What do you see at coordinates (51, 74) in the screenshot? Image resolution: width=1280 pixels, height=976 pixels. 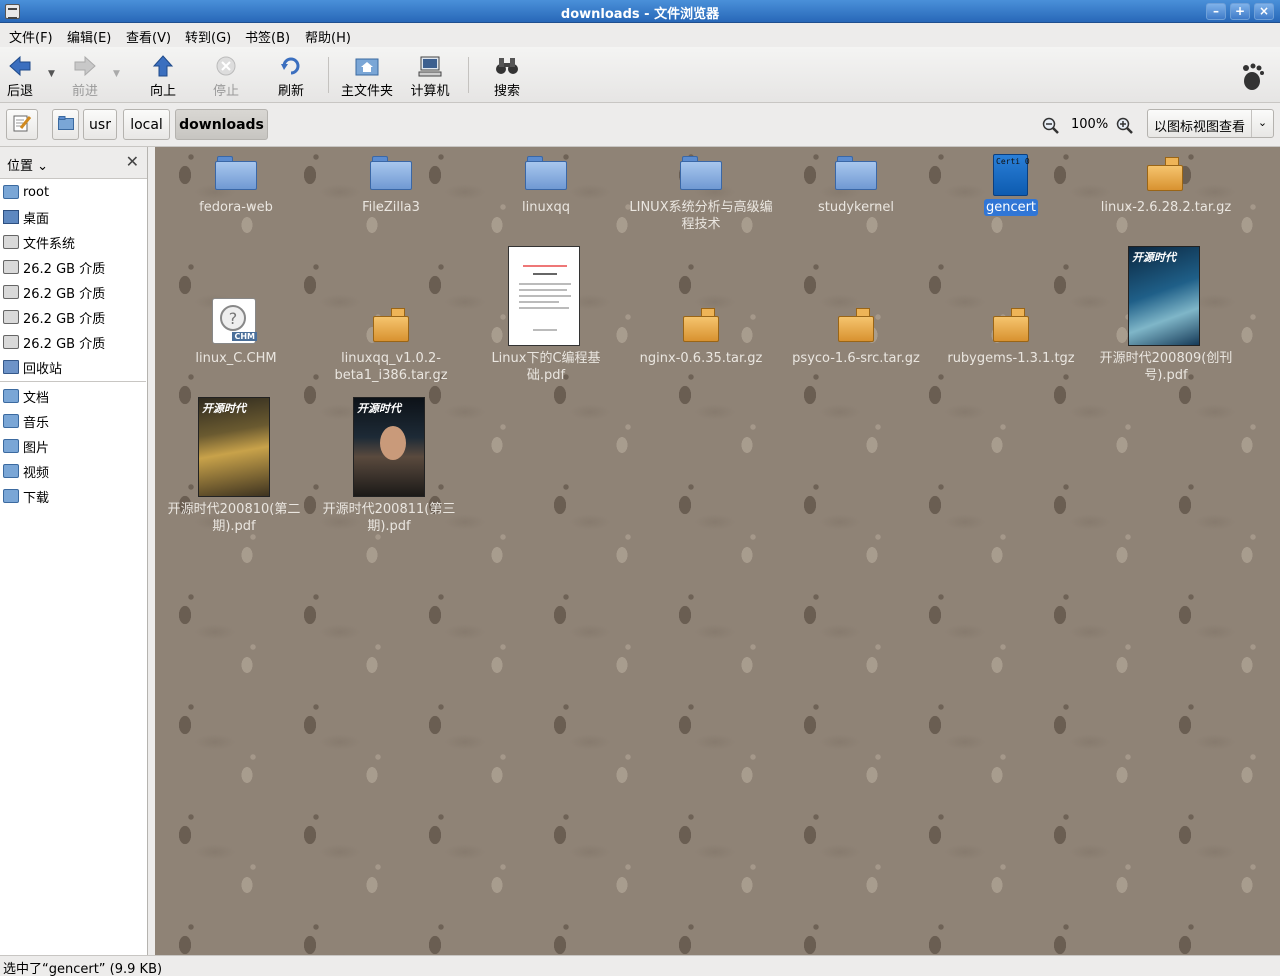 I see `back-history-dropdown: ▼` at bounding box center [51, 74].